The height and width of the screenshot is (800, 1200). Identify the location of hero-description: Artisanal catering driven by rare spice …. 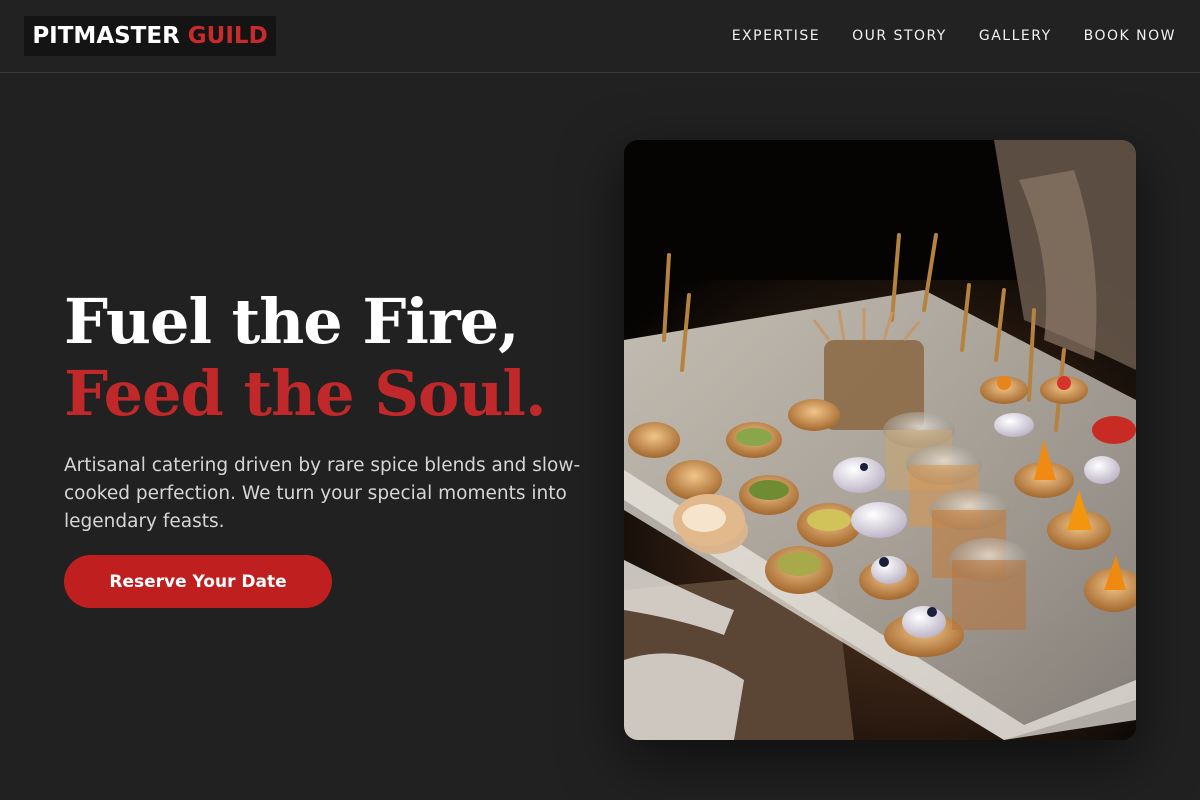
(322, 493).